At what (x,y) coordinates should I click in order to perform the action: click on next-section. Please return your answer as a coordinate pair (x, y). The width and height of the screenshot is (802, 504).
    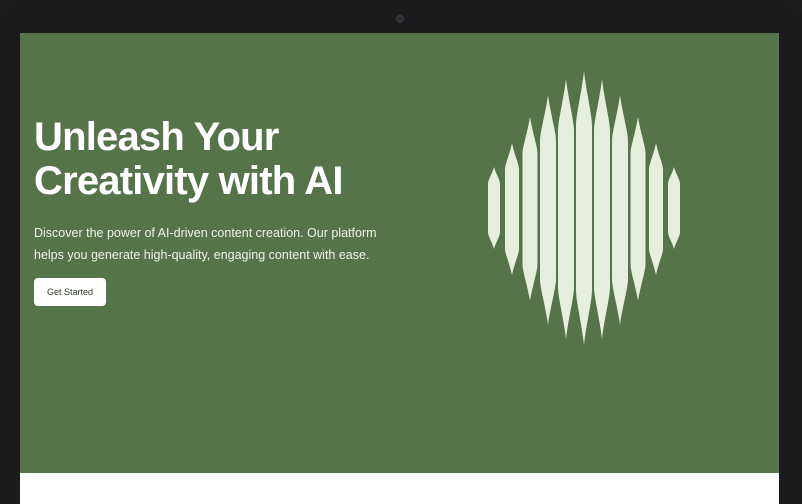
    Looking at the image, I should click on (399, 488).